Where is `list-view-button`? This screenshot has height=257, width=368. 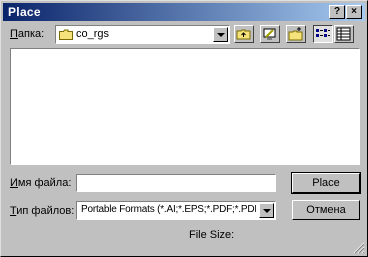
list-view-button is located at coordinates (323, 34).